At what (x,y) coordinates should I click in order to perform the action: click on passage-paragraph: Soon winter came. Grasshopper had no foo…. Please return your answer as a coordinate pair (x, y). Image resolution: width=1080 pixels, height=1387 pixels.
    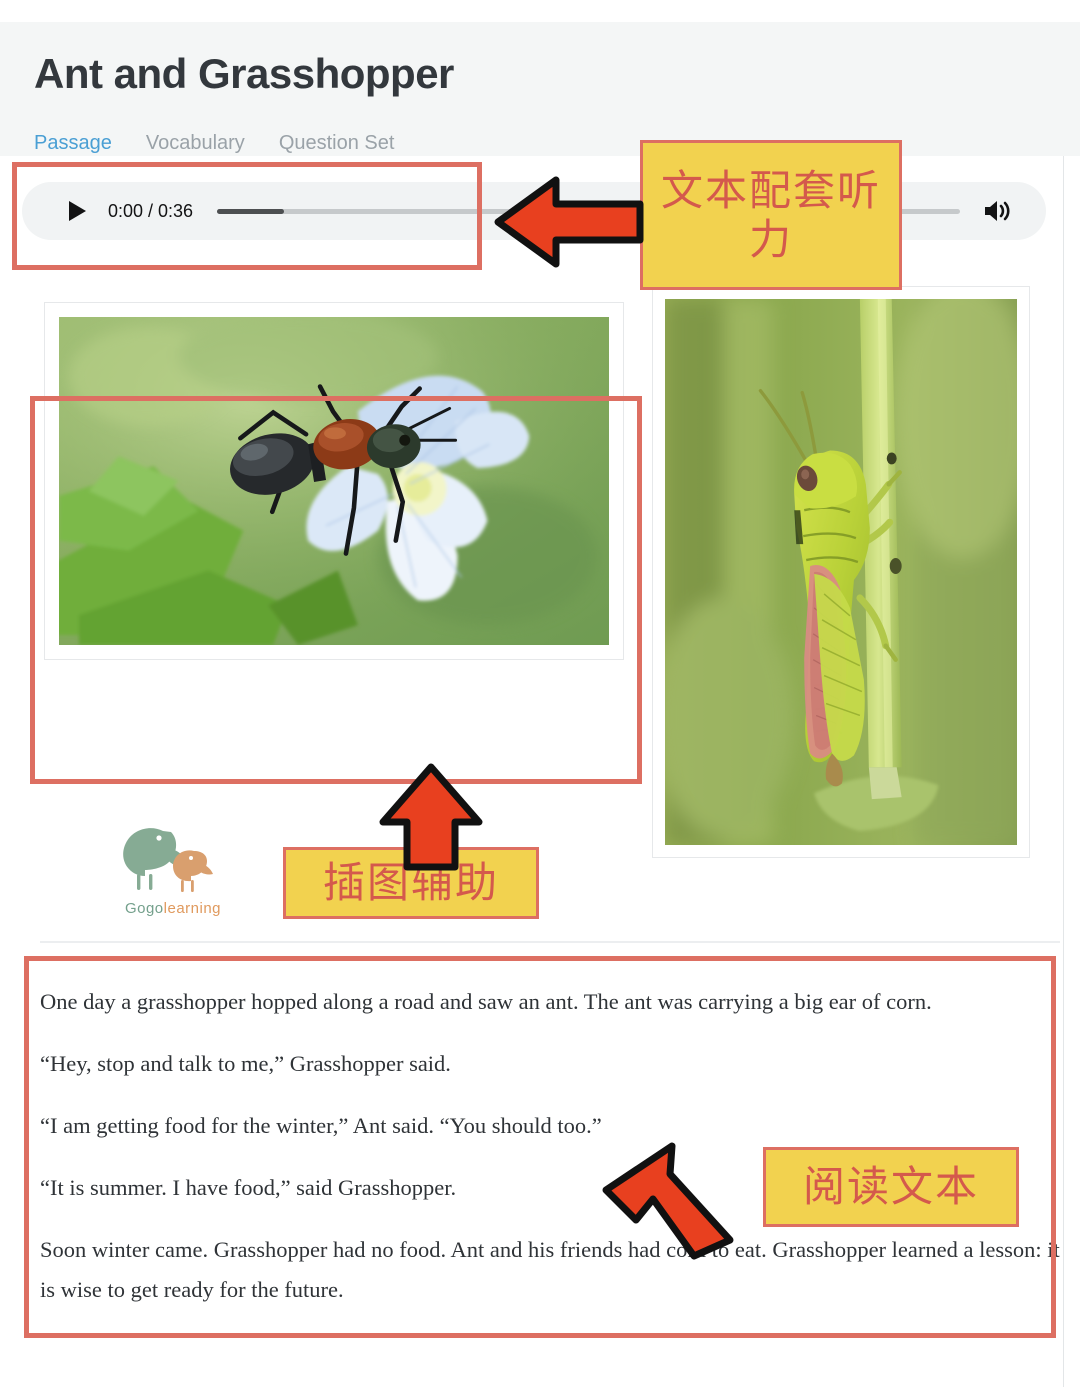
    Looking at the image, I should click on (550, 1269).